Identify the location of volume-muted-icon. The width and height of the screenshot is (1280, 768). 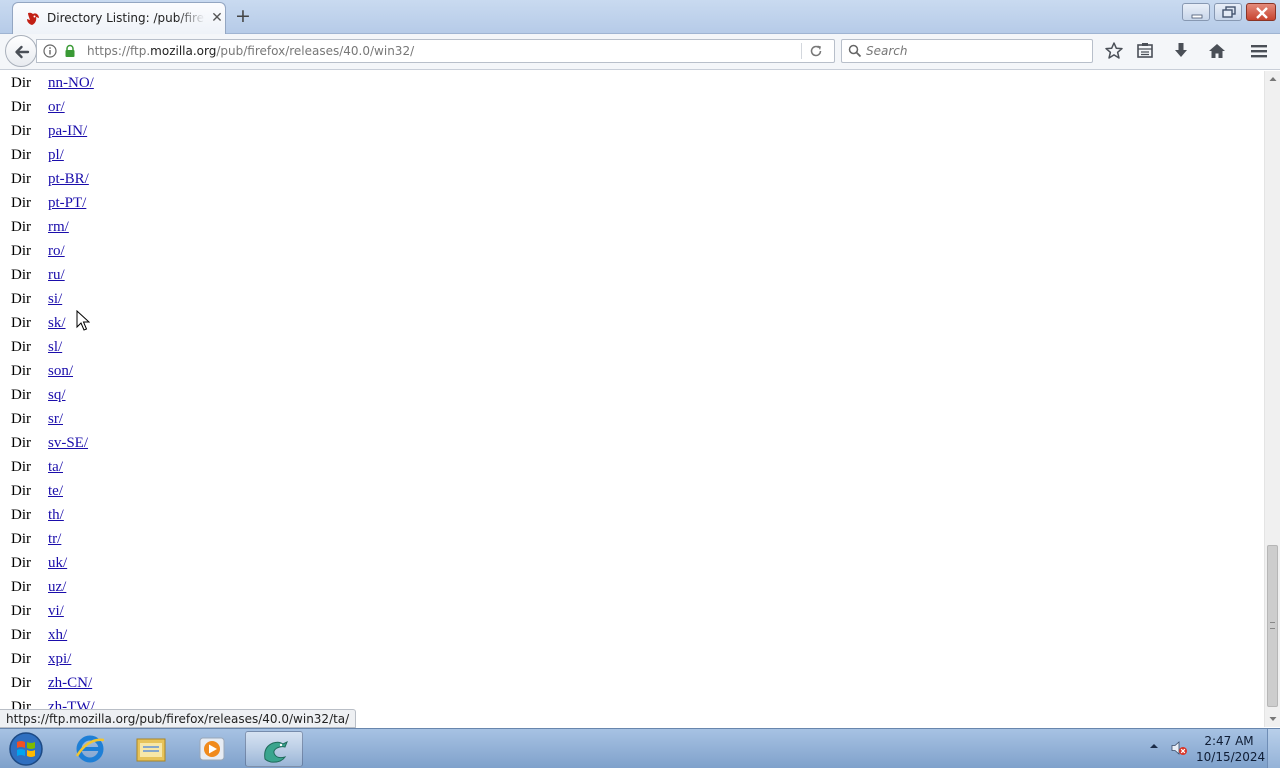
(1179, 748).